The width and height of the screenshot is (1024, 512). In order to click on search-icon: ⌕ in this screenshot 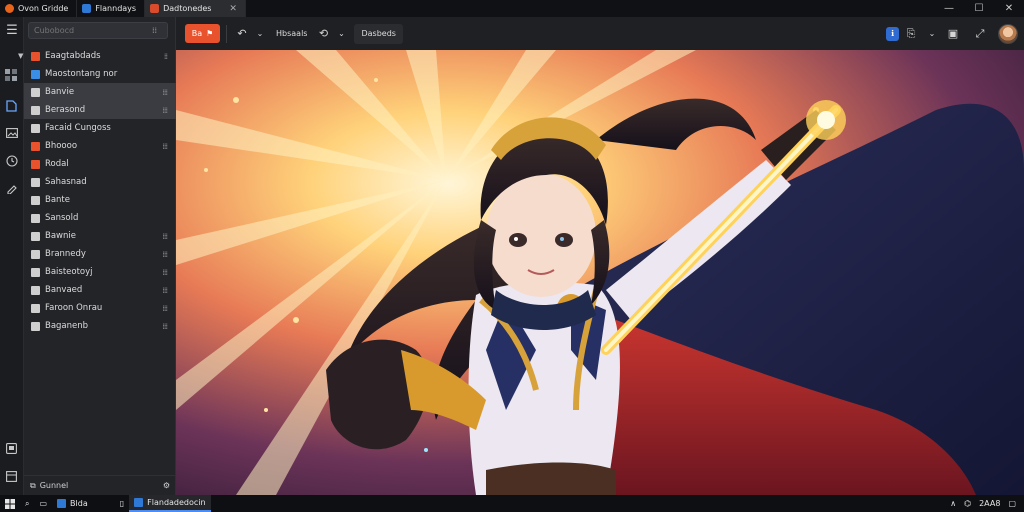, I will do `click(27, 503)`.